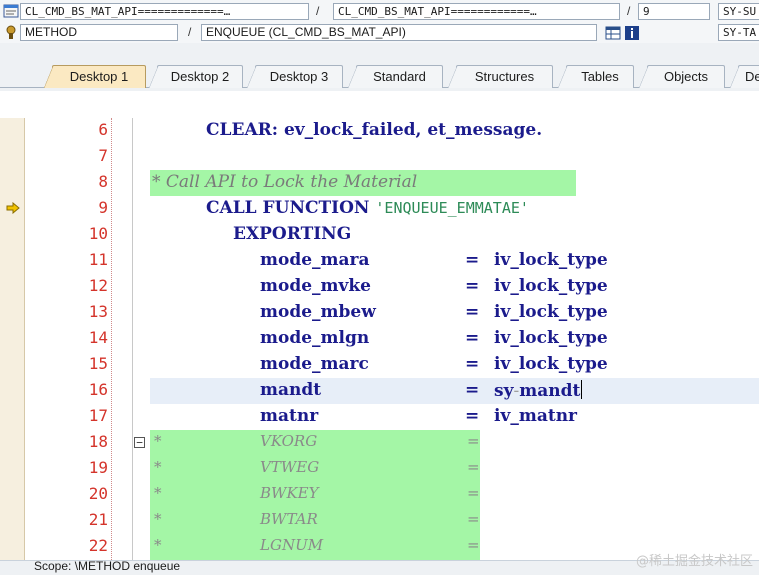 This screenshot has width=759, height=575. What do you see at coordinates (632, 33) in the screenshot?
I see `info-icon` at bounding box center [632, 33].